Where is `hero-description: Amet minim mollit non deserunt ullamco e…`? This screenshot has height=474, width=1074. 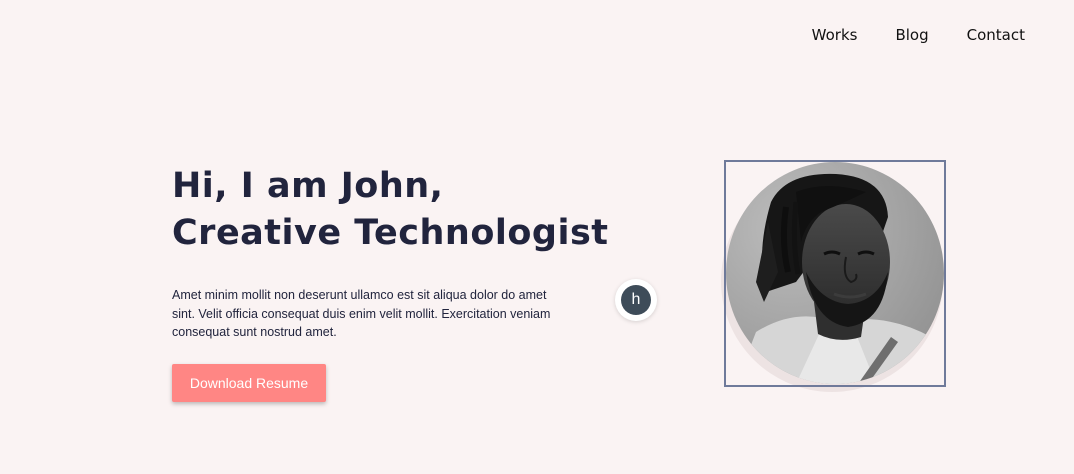 hero-description: Amet minim mollit non deserunt ullamco e… is located at coordinates (361, 313).